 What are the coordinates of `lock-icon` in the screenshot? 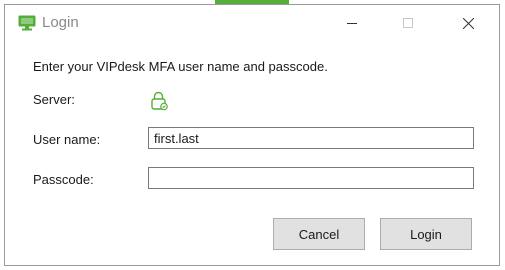 It's located at (159, 101).